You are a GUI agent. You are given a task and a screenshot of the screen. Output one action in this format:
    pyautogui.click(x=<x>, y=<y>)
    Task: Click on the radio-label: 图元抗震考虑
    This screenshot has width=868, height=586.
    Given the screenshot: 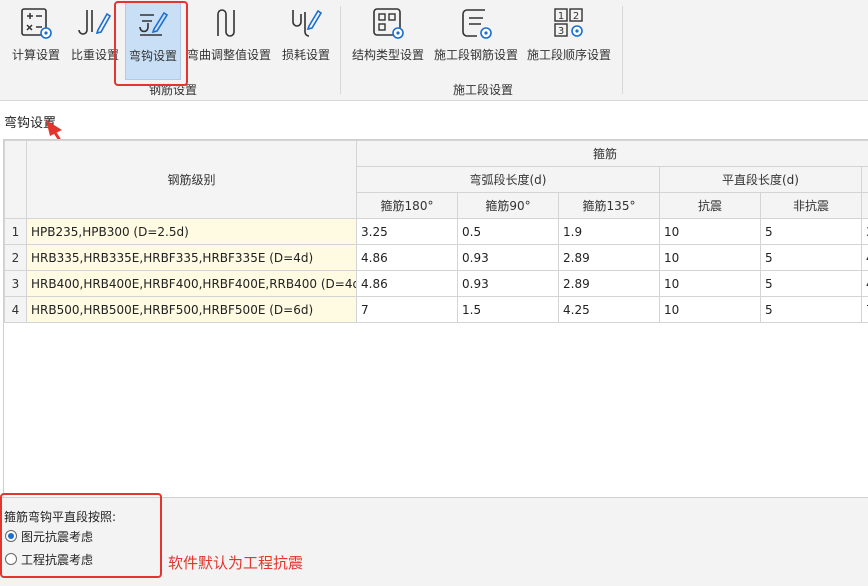 What is the action you would take?
    pyautogui.click(x=57, y=536)
    